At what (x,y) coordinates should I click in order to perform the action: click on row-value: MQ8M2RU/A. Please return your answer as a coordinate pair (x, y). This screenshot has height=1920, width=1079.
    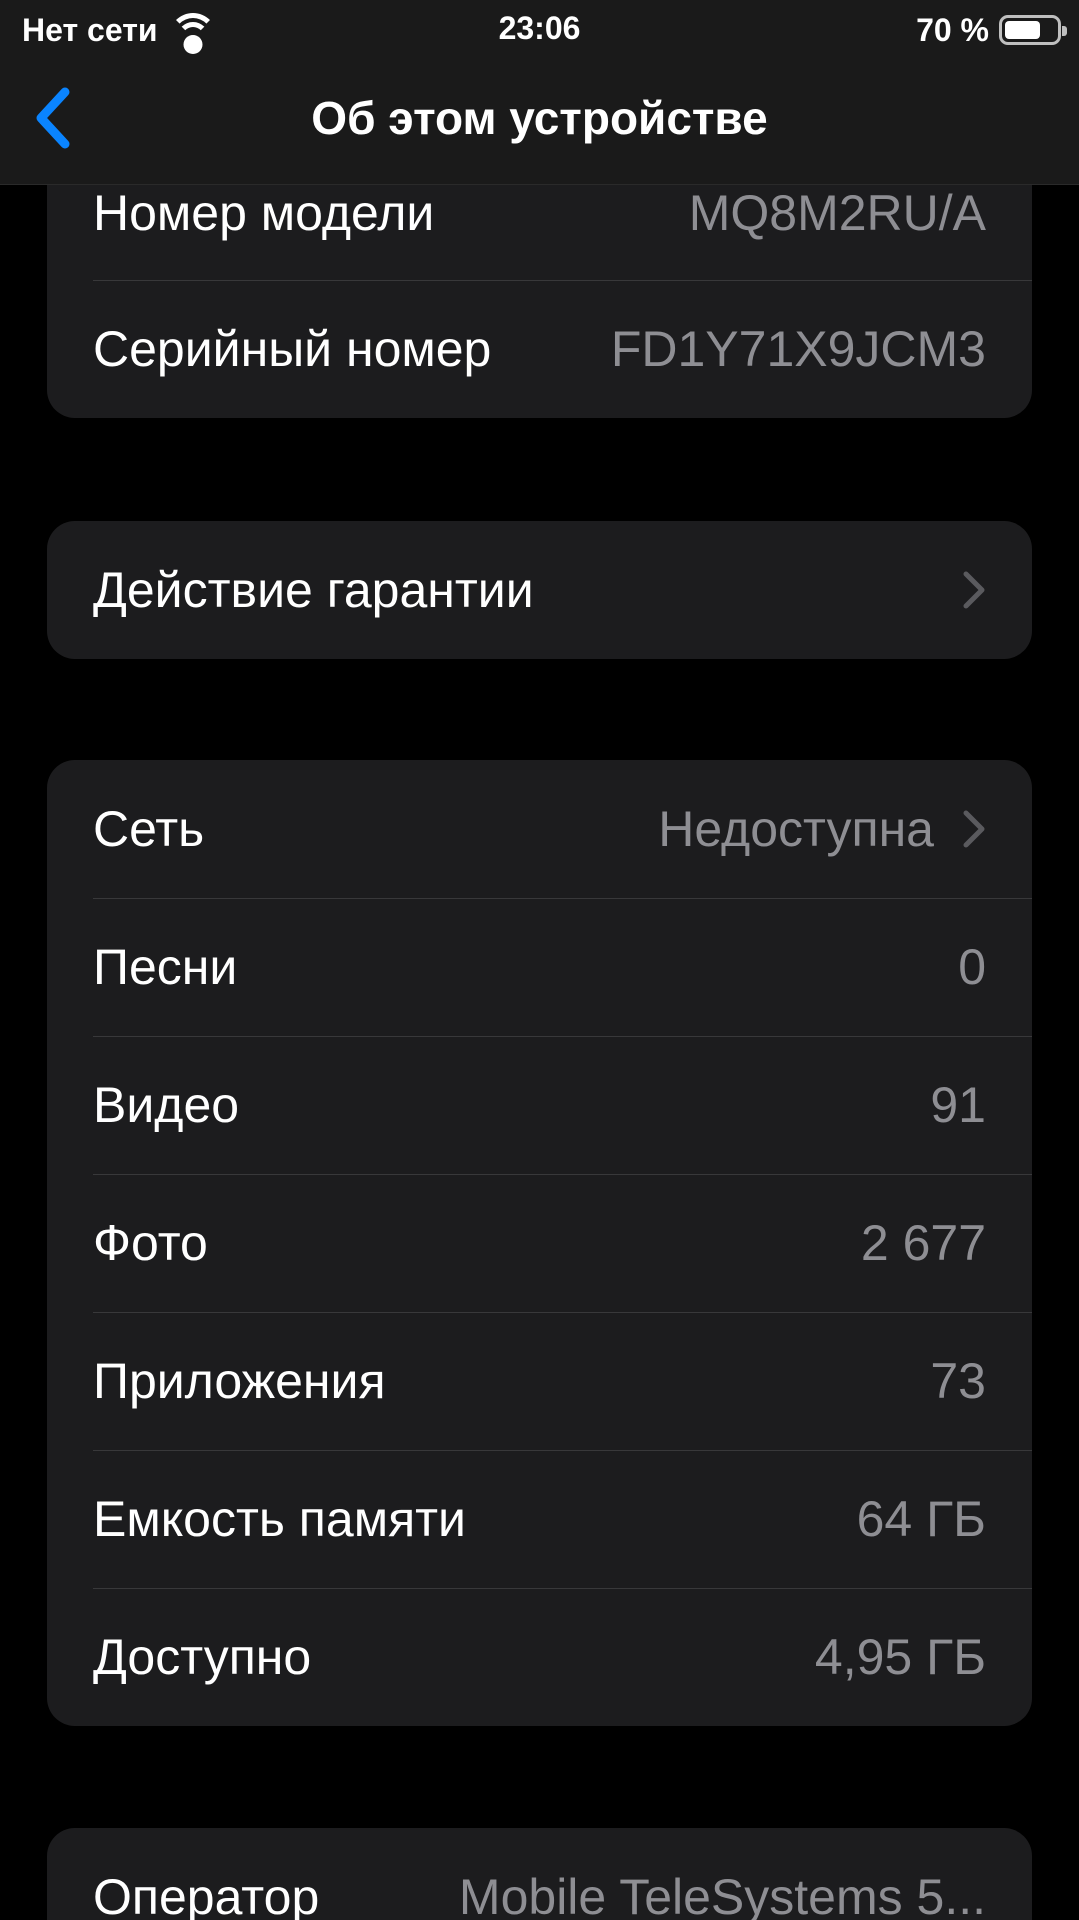
    Looking at the image, I should click on (837, 213).